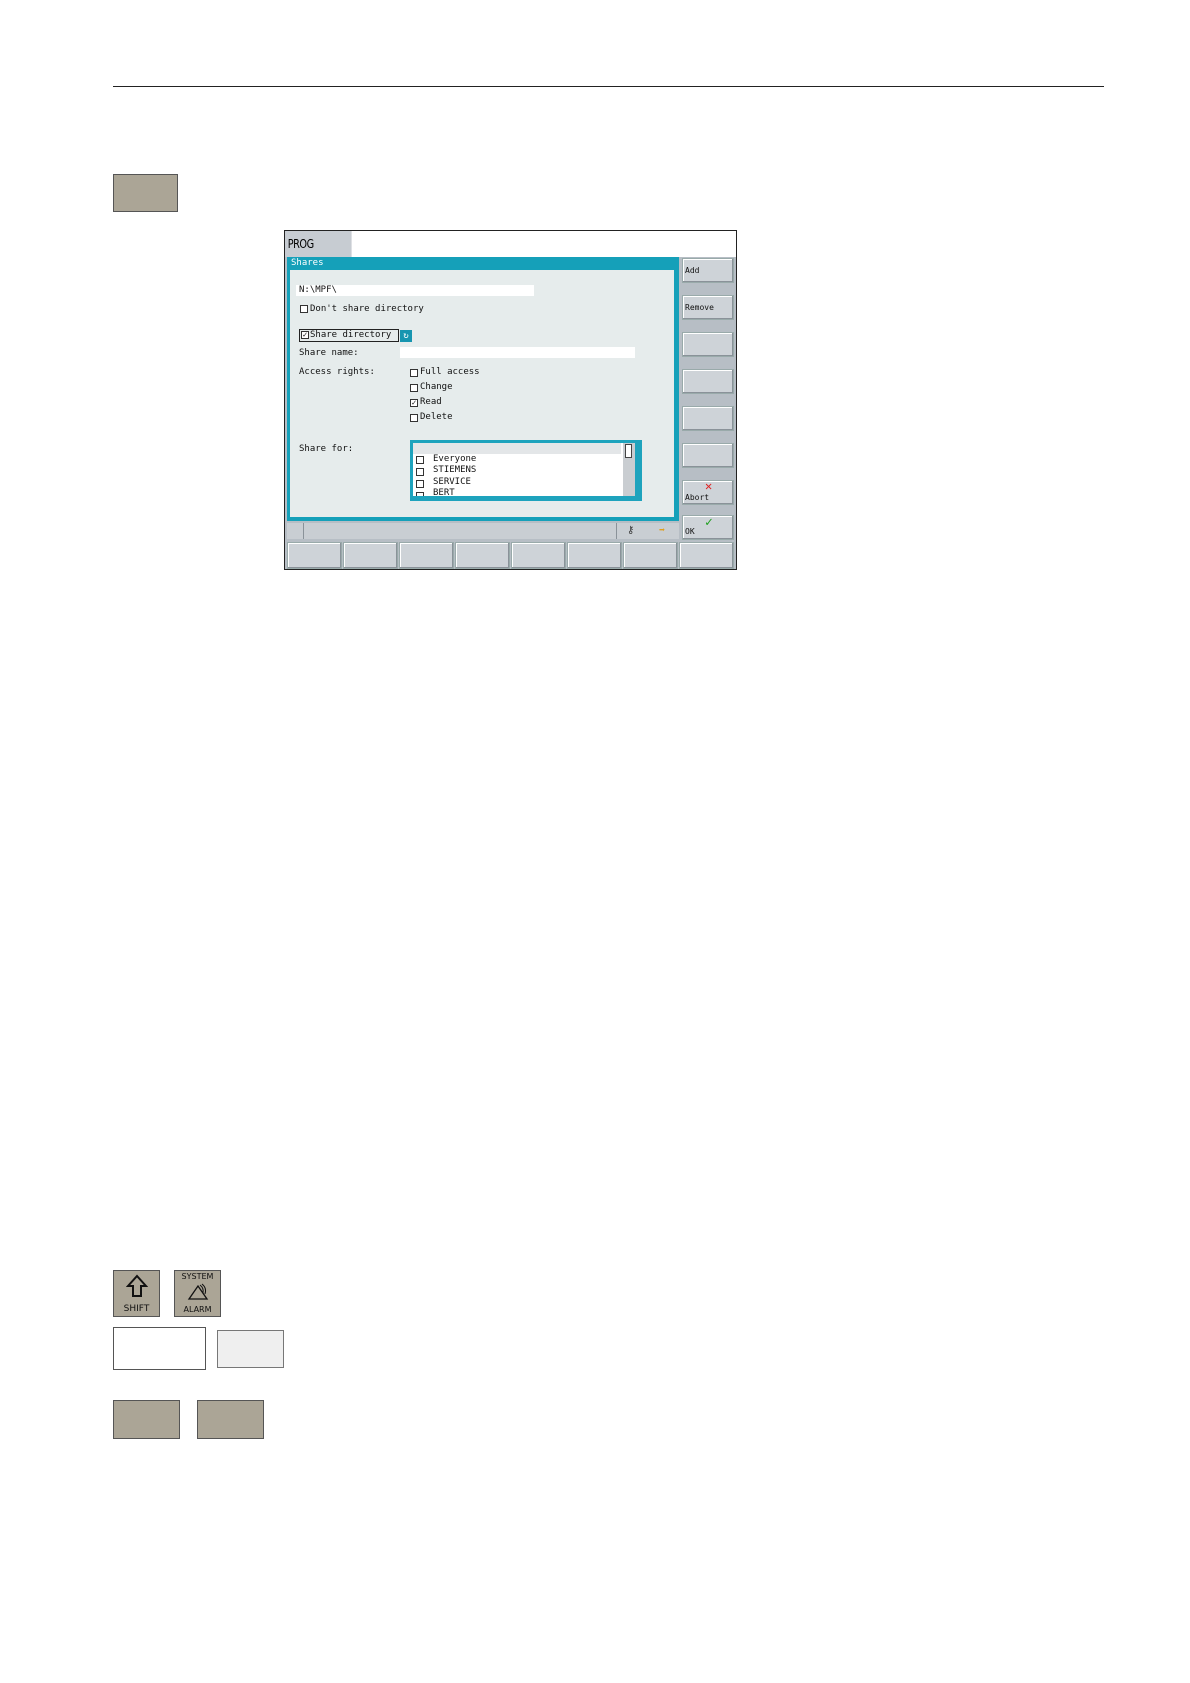  I want to click on dont-share-checkbox, so click(304, 309).